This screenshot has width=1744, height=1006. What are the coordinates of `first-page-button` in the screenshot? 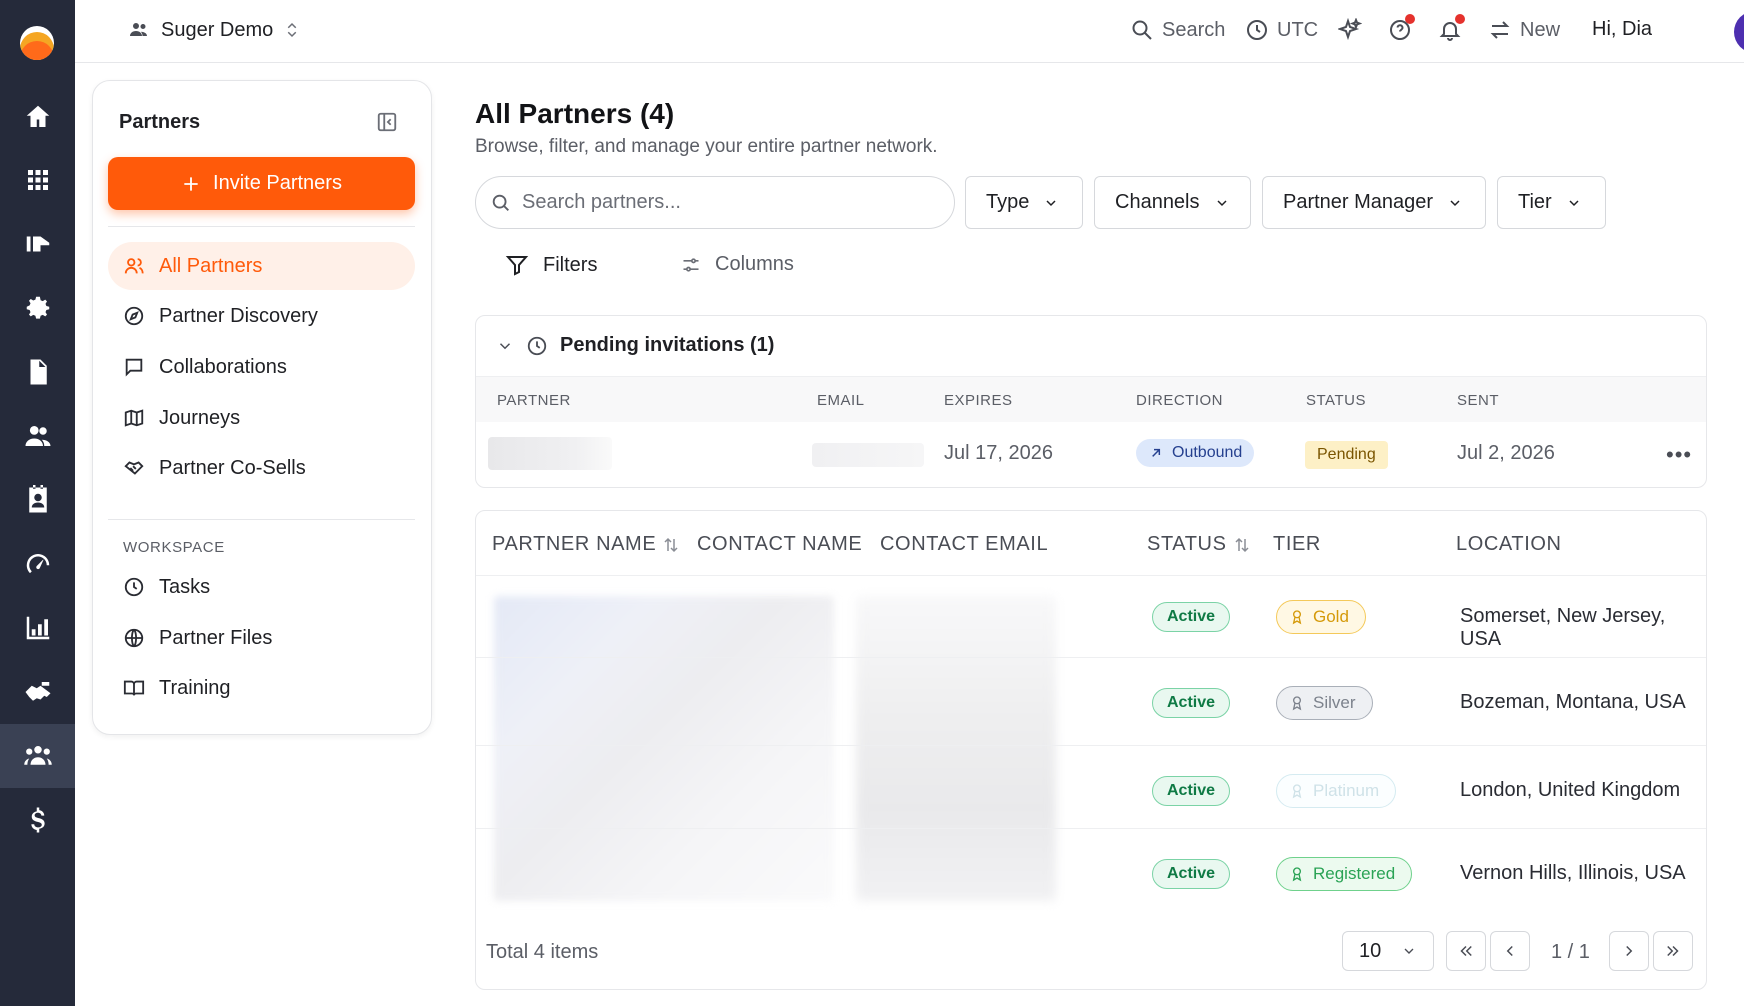 It's located at (1466, 951).